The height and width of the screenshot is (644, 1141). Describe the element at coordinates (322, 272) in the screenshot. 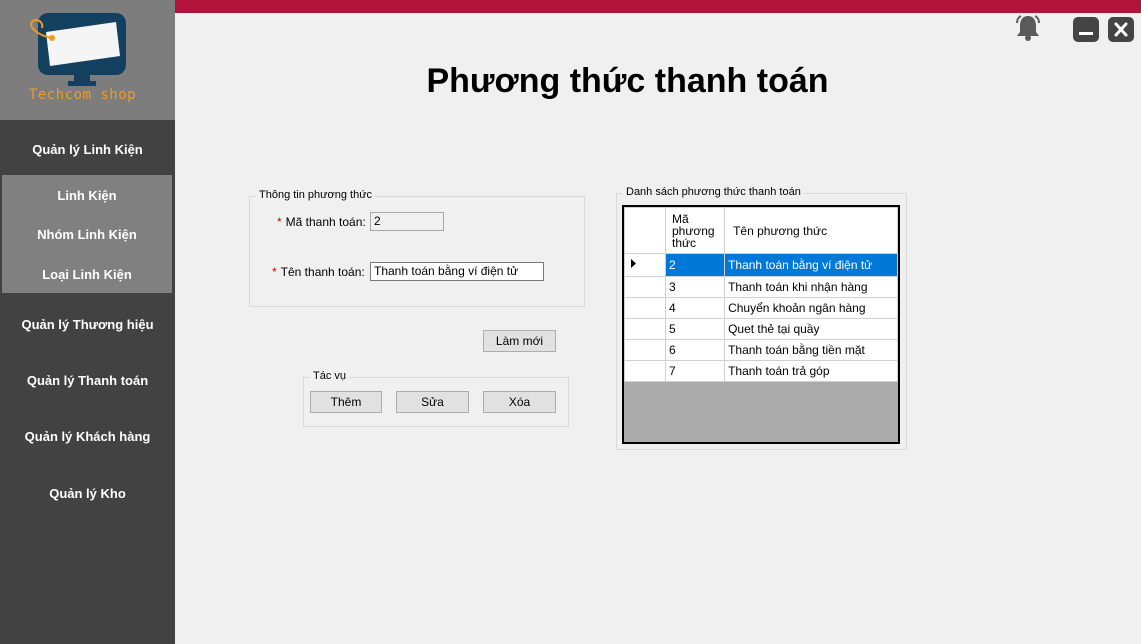

I see `ten-thanh-toan-label-text: Tên thanh toán:` at that location.